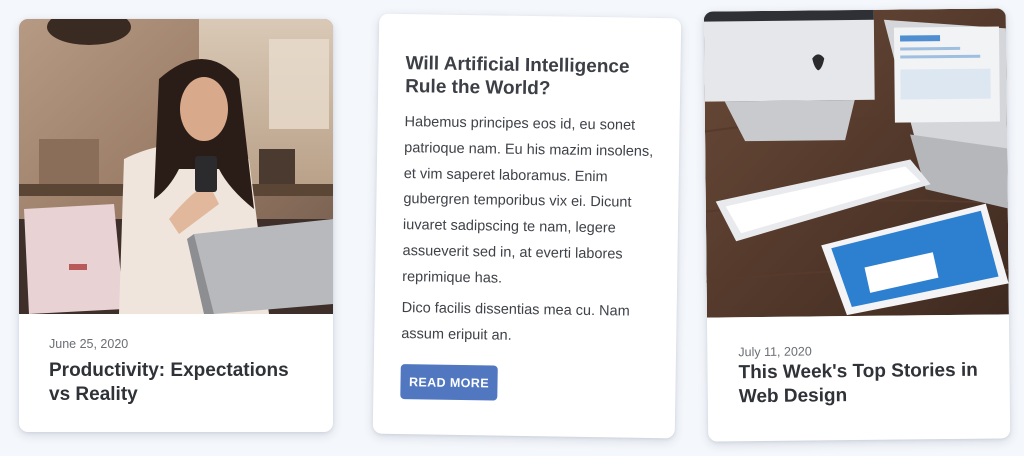  I want to click on post-date: June 25, 2020, so click(89, 344).